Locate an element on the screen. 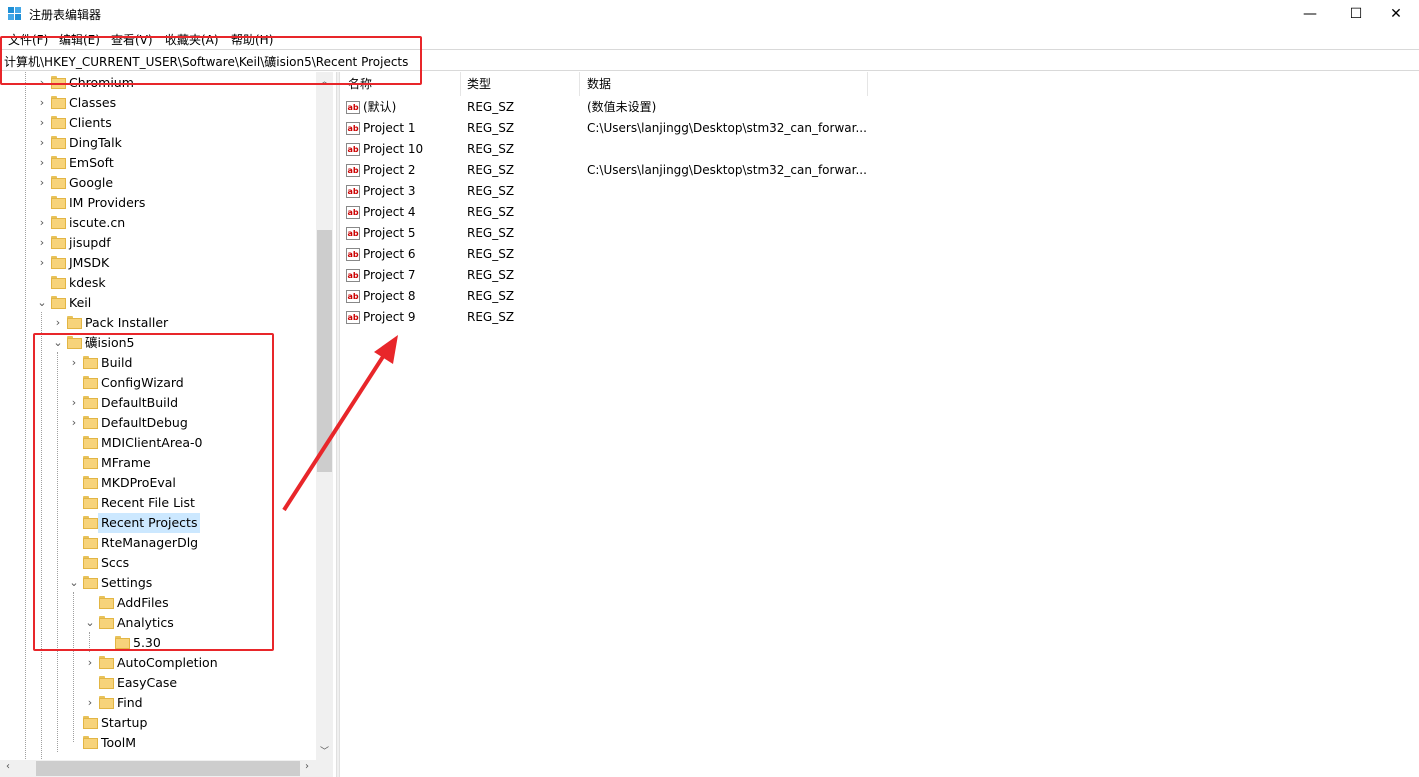 The height and width of the screenshot is (777, 1419). annotation-arrow is located at coordinates (340, 423).